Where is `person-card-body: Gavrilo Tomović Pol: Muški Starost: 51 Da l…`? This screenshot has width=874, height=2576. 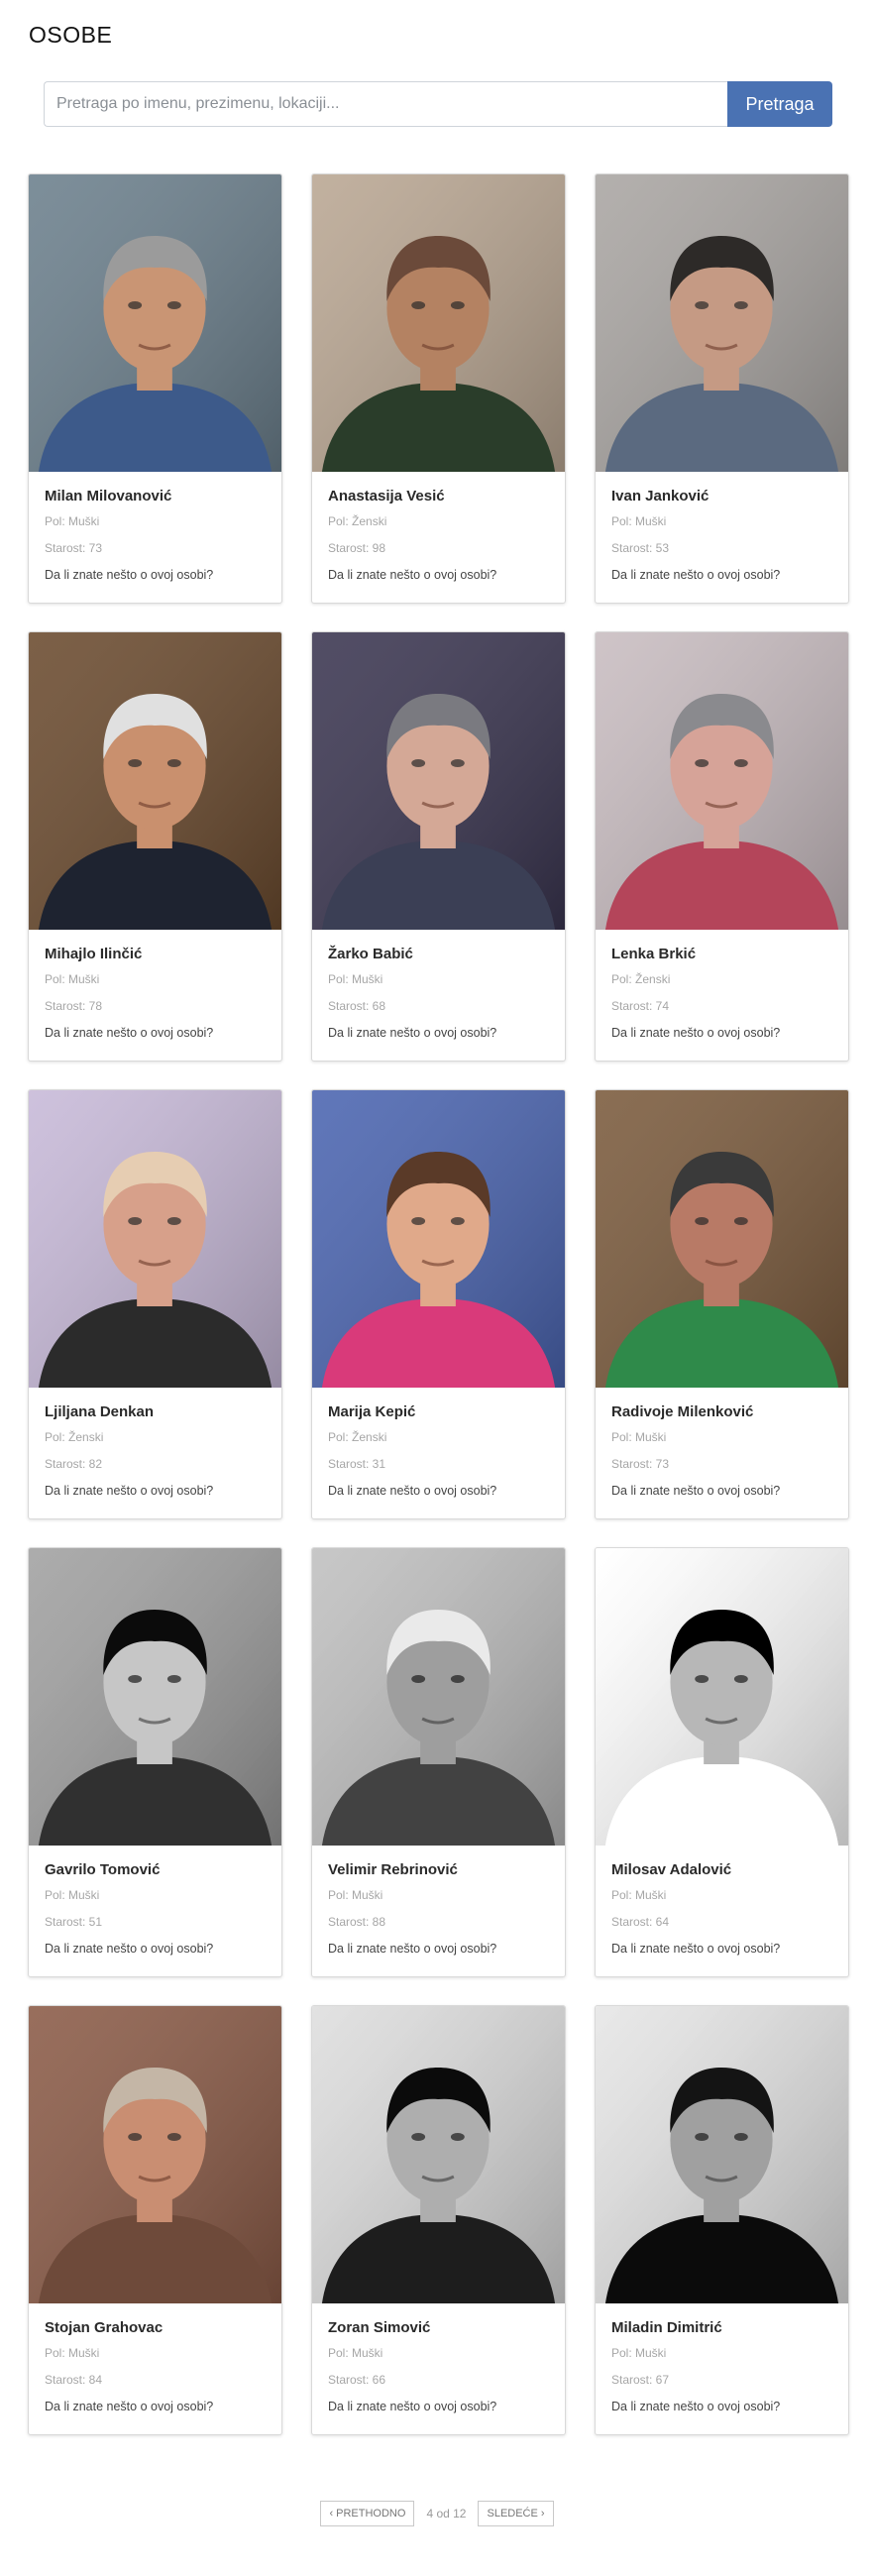 person-card-body: Gavrilo Tomović Pol: Muški Starost: 51 Da l… is located at coordinates (155, 1901).